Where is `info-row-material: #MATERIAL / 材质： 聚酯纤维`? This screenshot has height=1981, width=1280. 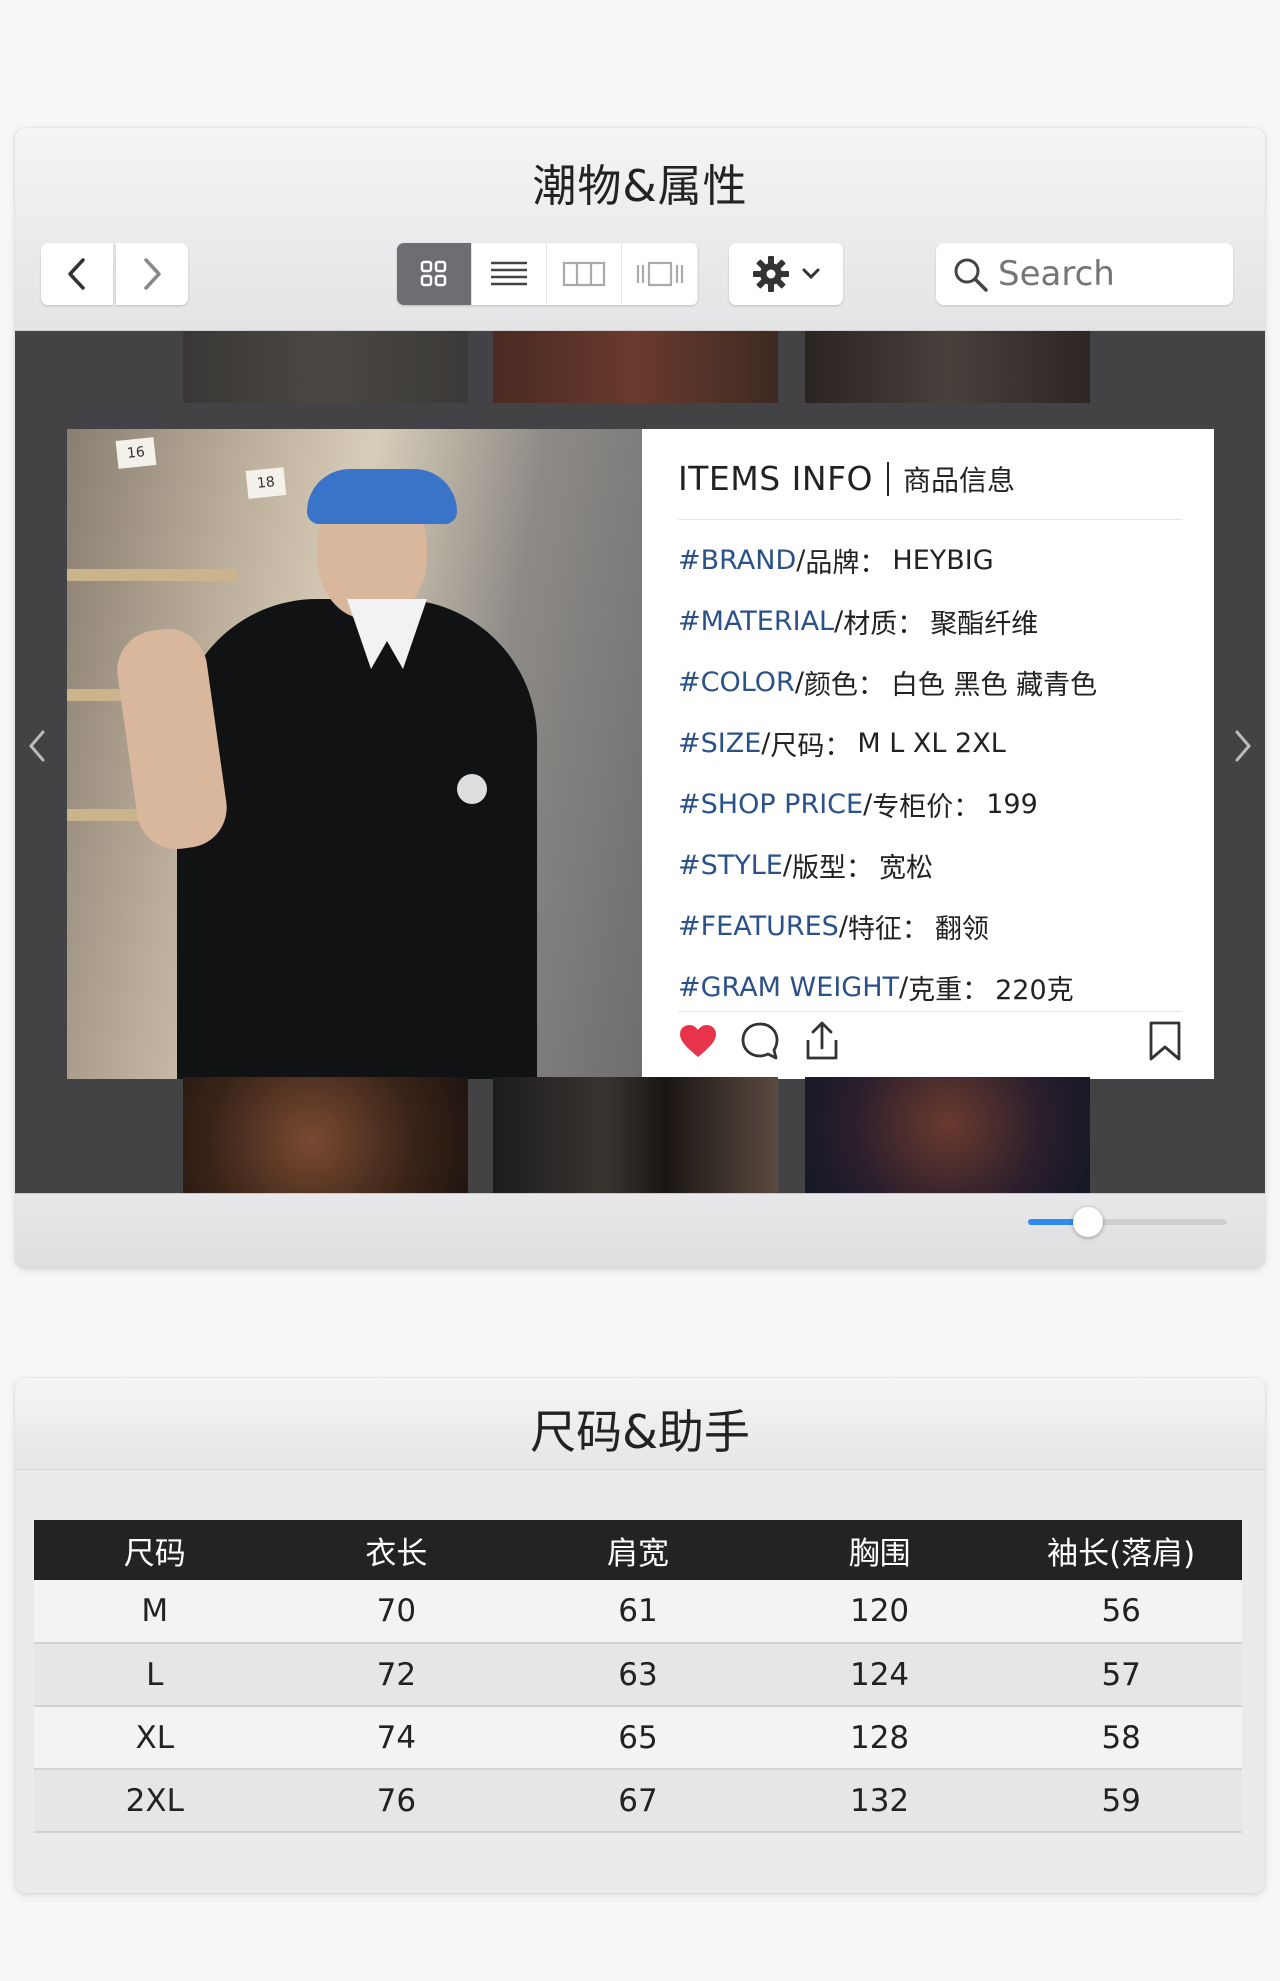
info-row-material: #MATERIAL / 材质： 聚酯纤维 is located at coordinates (930, 621).